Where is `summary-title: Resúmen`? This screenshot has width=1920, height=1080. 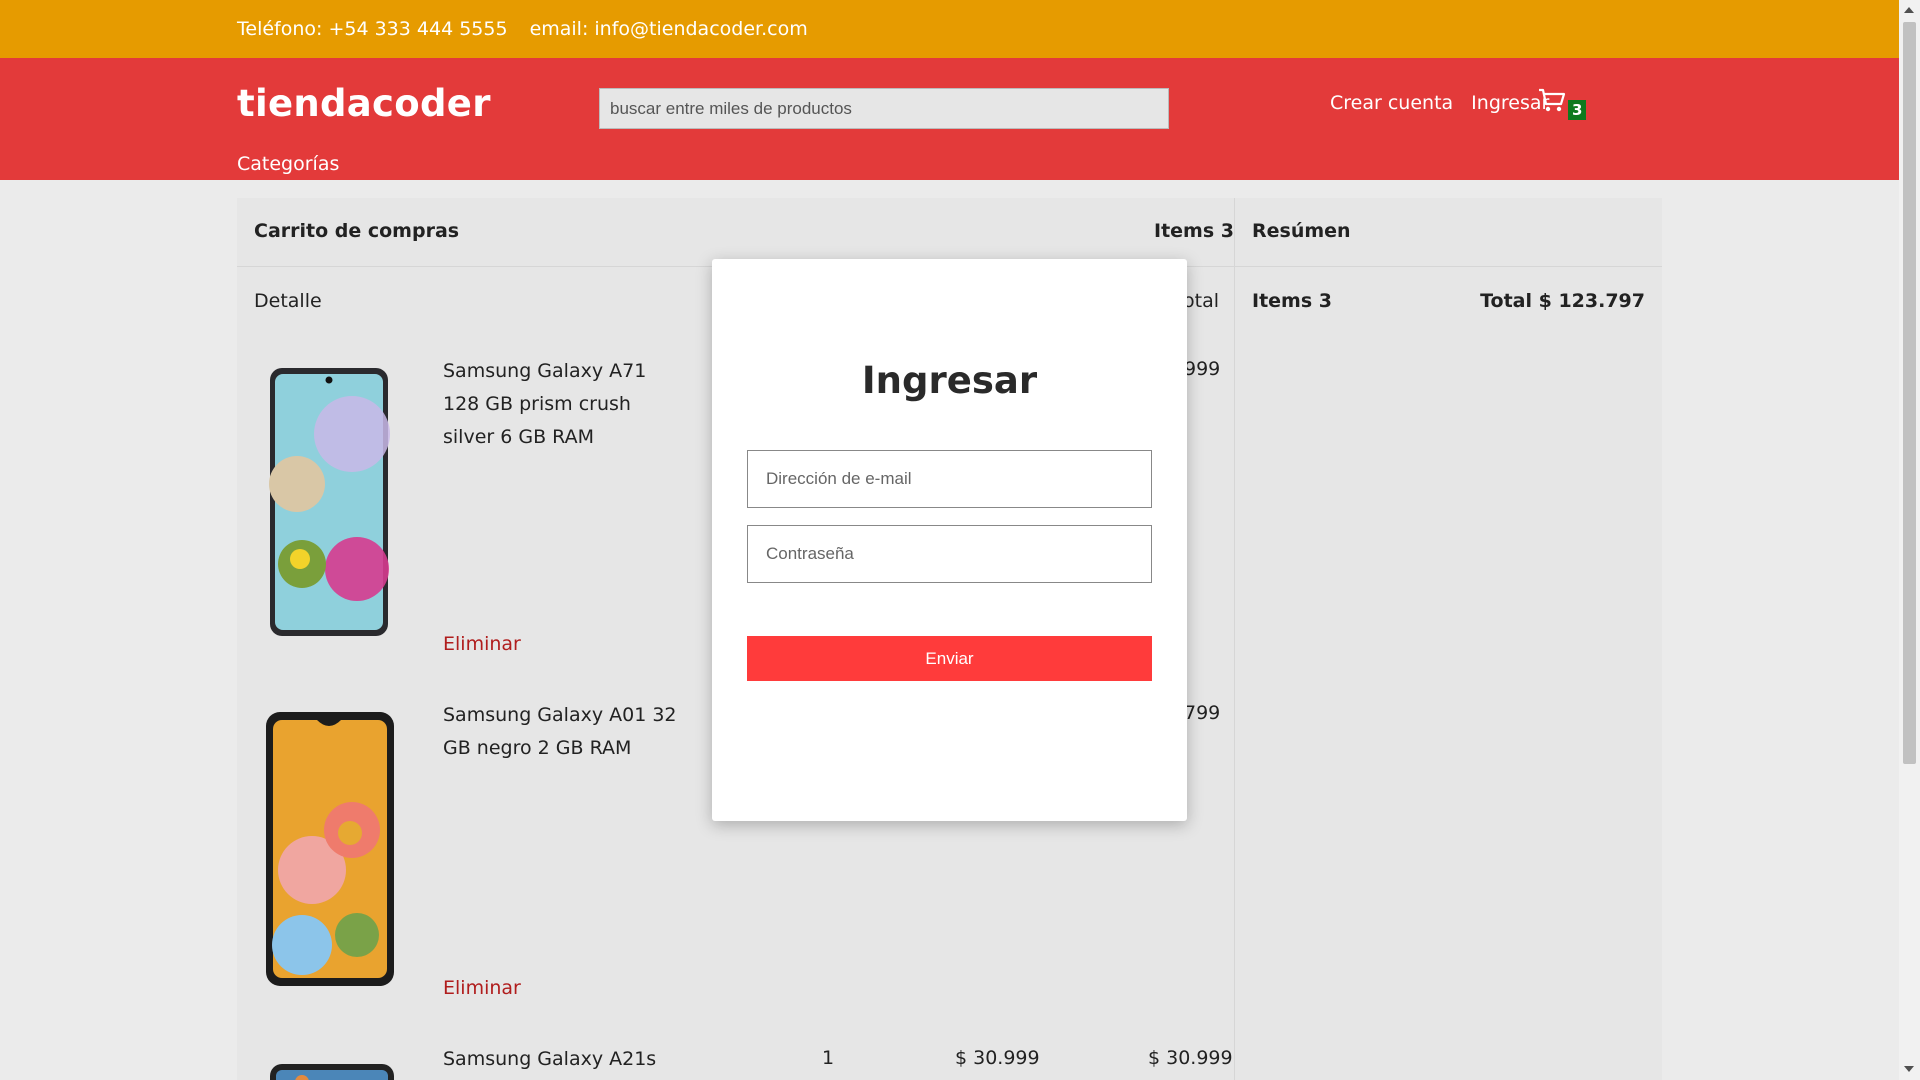
summary-title: Resúmen is located at coordinates (1301, 231).